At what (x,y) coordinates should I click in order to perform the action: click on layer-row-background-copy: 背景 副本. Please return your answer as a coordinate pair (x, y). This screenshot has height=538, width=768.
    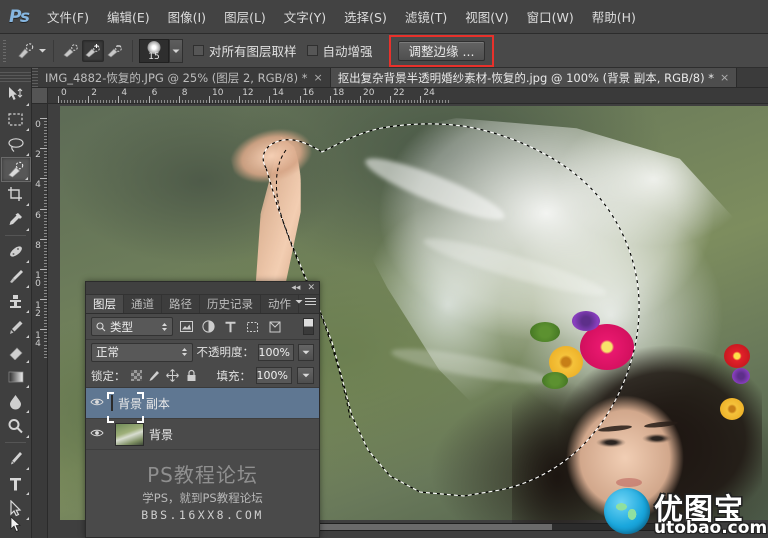
    Looking at the image, I should click on (202, 405).